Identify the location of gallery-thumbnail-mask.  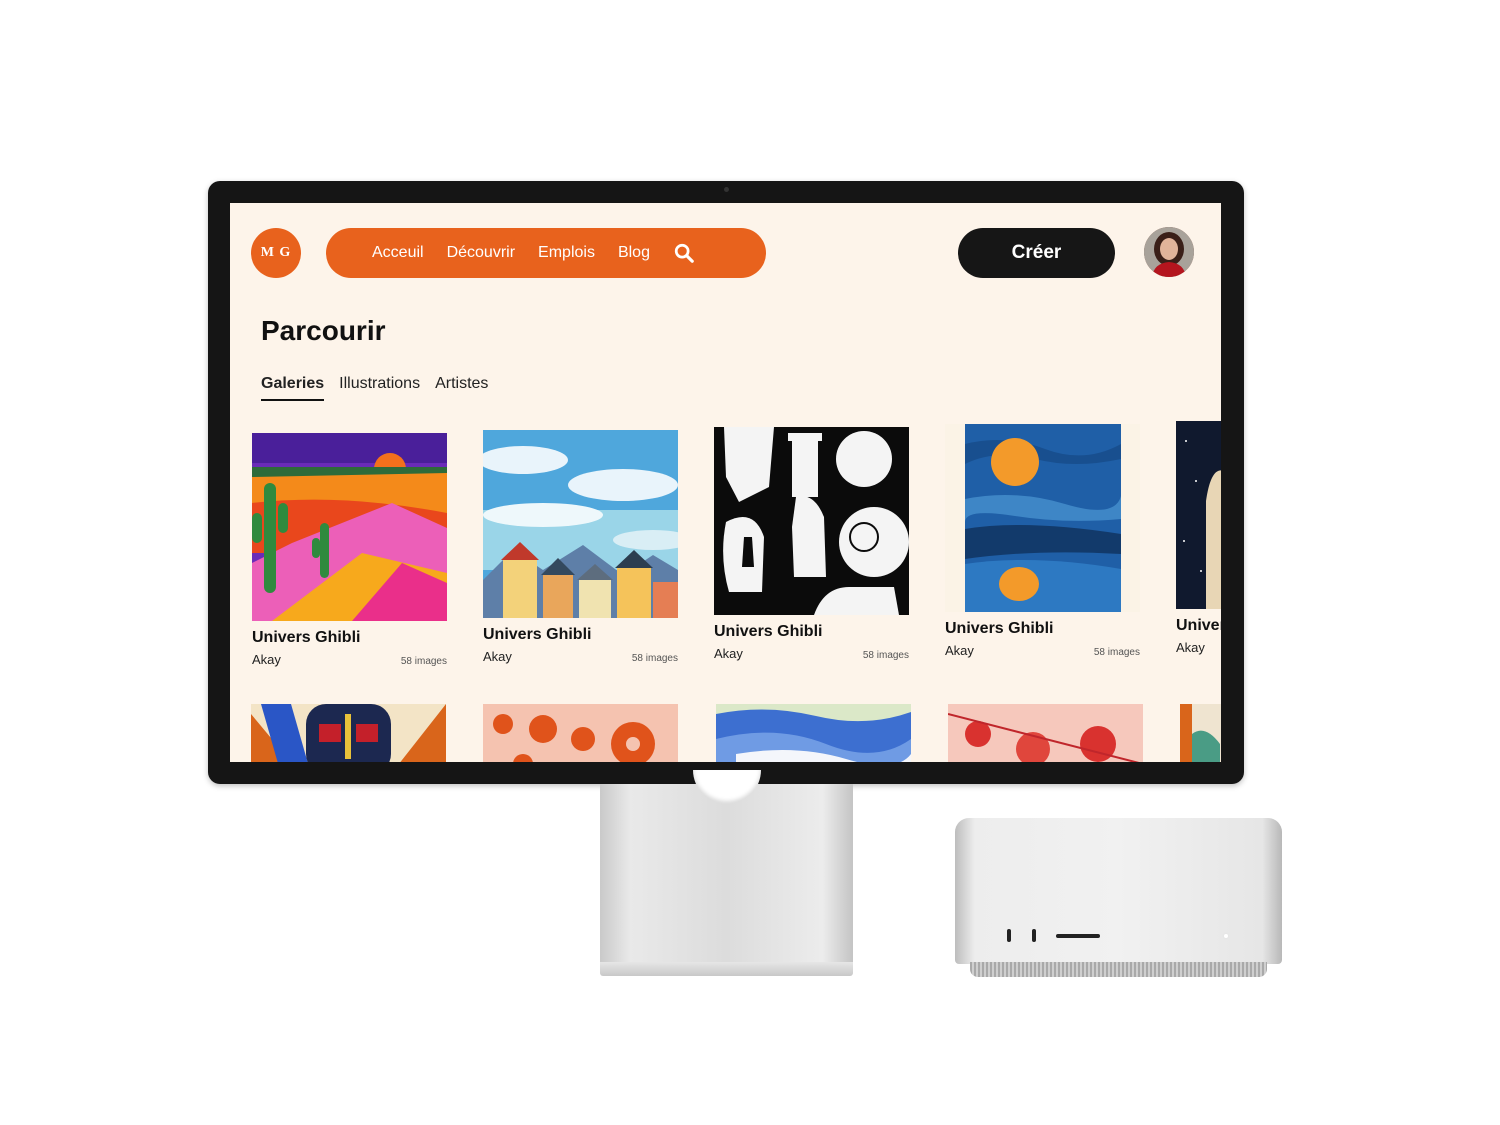
(348, 733).